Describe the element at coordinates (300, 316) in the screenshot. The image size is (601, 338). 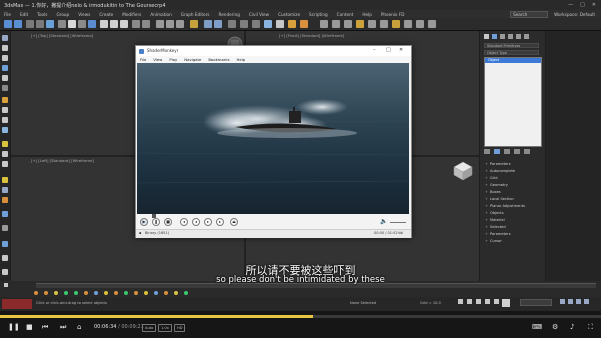
I see `video-progress-bar` at that location.